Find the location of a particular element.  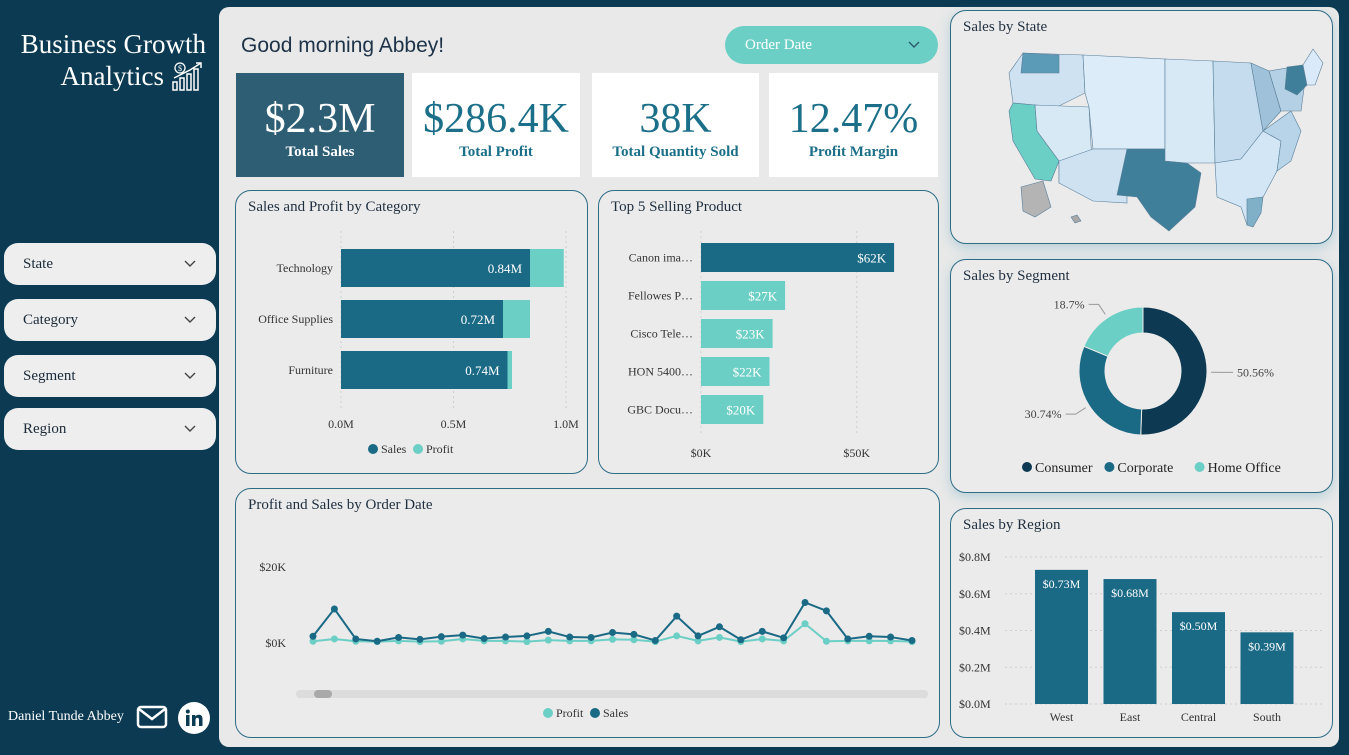

x-tick-label: South is located at coordinates (1267, 717).